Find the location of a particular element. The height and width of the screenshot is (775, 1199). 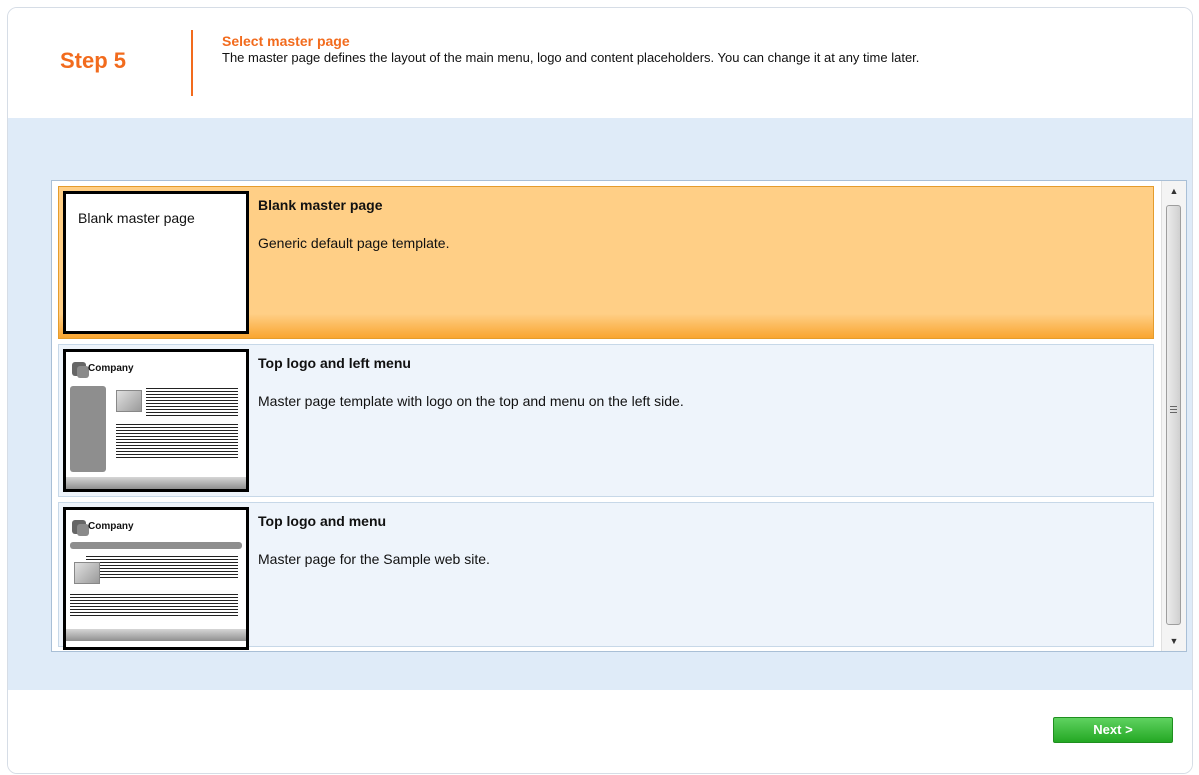

grip-icon is located at coordinates (1173, 410).